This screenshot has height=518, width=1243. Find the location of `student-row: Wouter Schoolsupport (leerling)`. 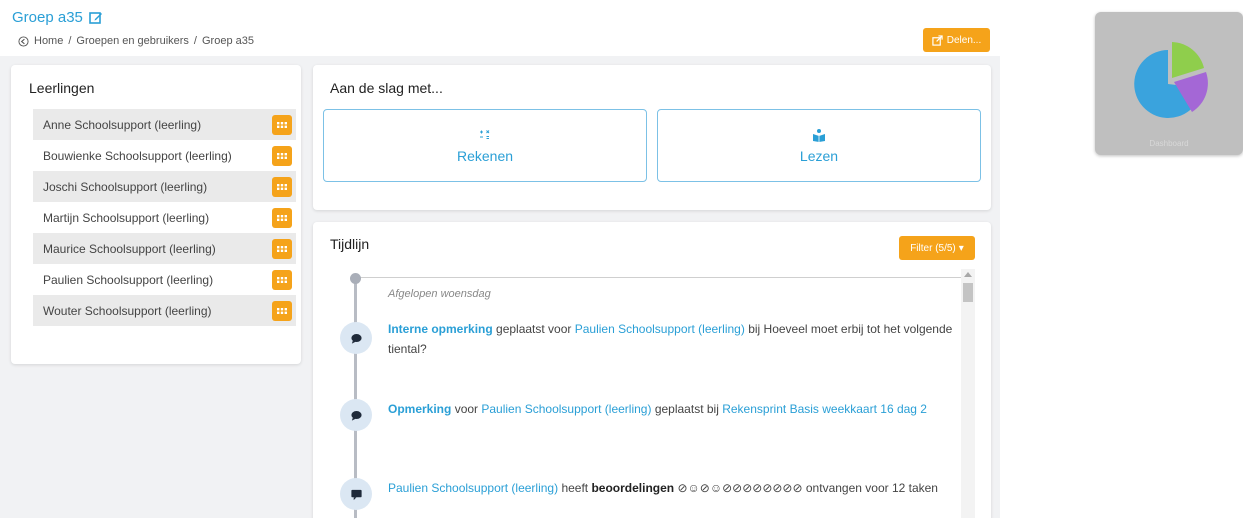

student-row: Wouter Schoolsupport (leerling) is located at coordinates (164, 310).